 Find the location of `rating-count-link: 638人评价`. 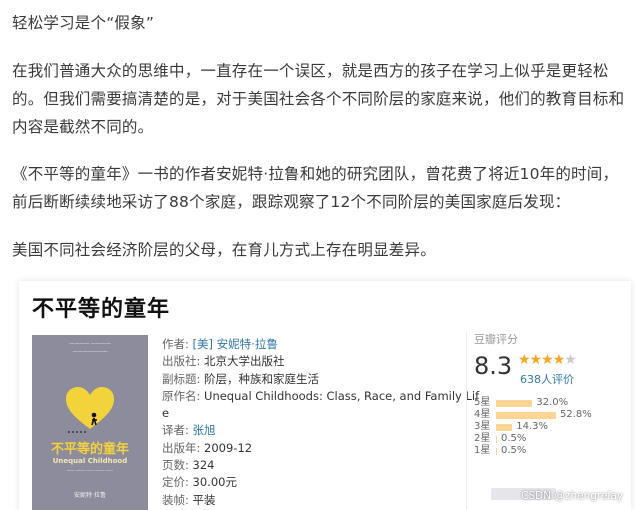

rating-count-link: 638人评价 is located at coordinates (547, 379).